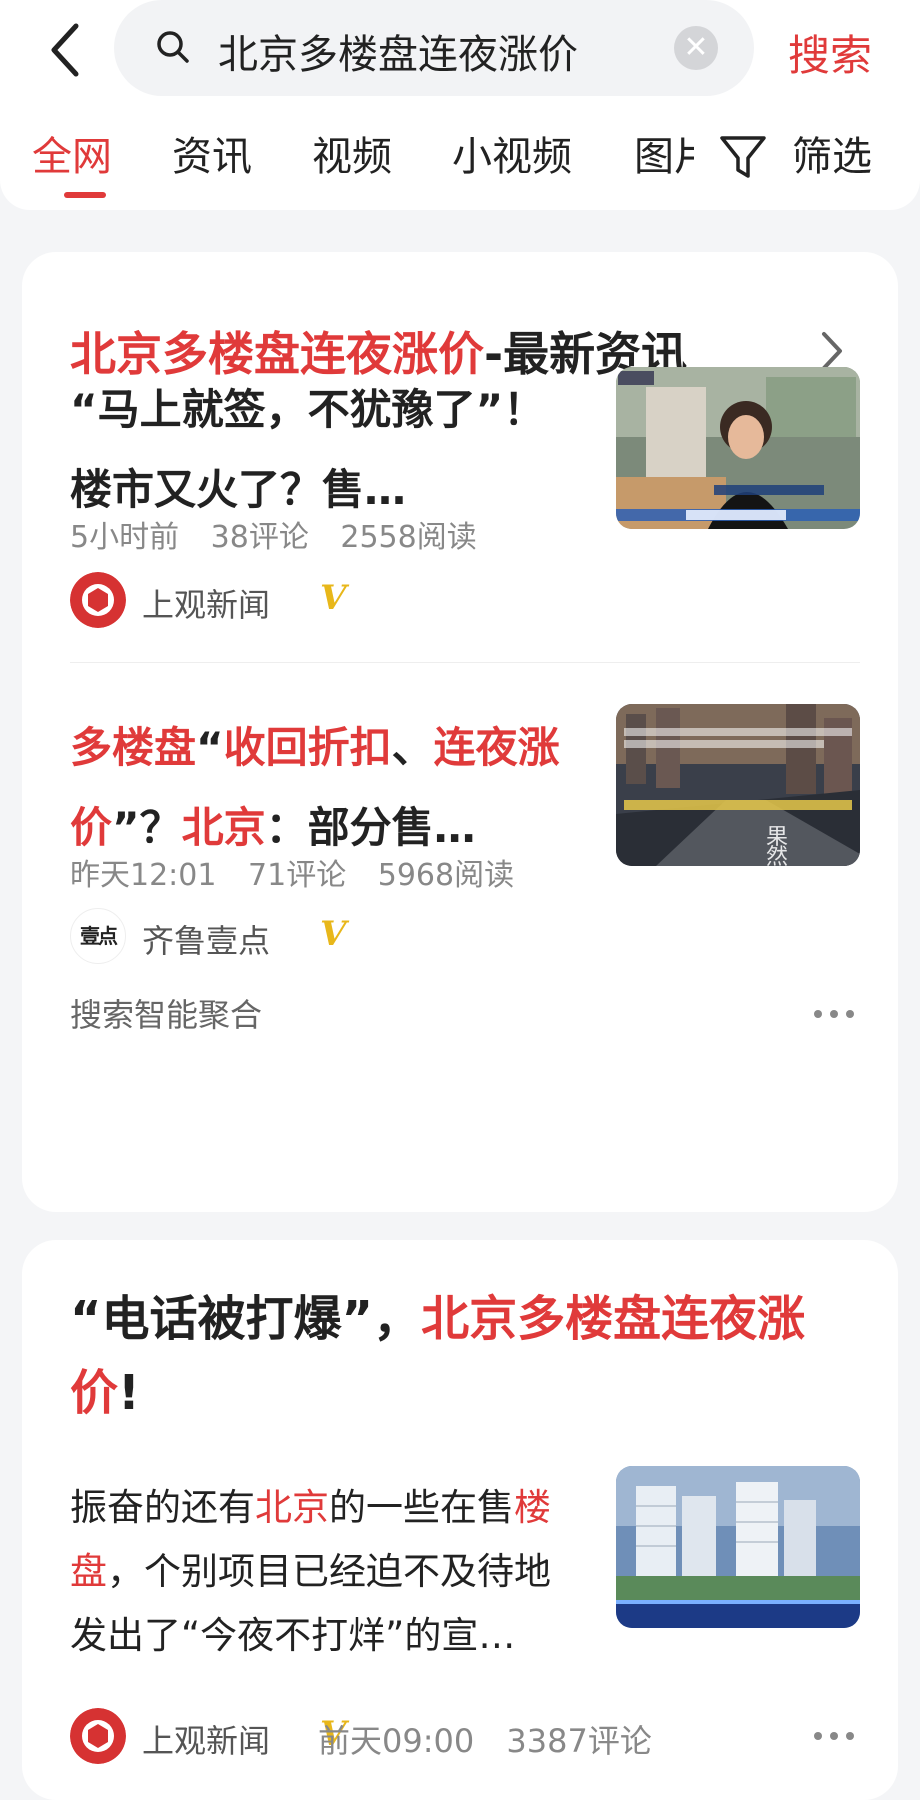 This screenshot has width=920, height=1800. Describe the element at coordinates (297, 875) in the screenshot. I see `news-comments: 71评论` at that location.